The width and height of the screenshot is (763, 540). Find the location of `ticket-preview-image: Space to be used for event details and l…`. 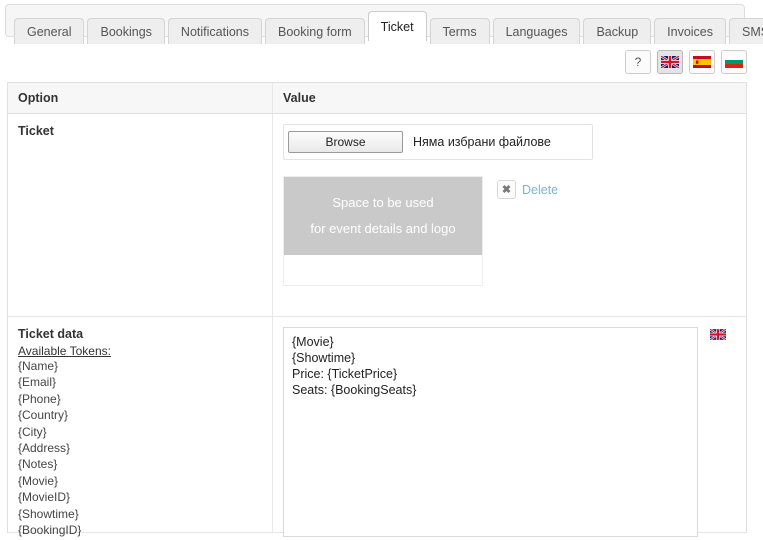

ticket-preview-image: Space to be used for event details and l… is located at coordinates (383, 216).